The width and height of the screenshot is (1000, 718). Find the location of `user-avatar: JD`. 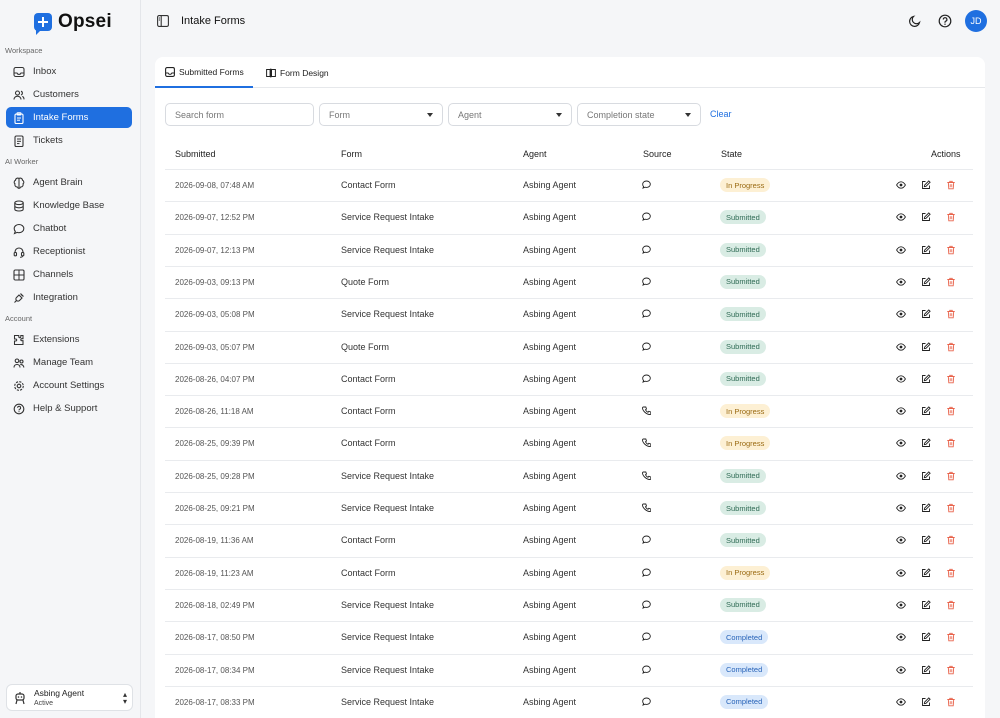

user-avatar: JD is located at coordinates (976, 21).